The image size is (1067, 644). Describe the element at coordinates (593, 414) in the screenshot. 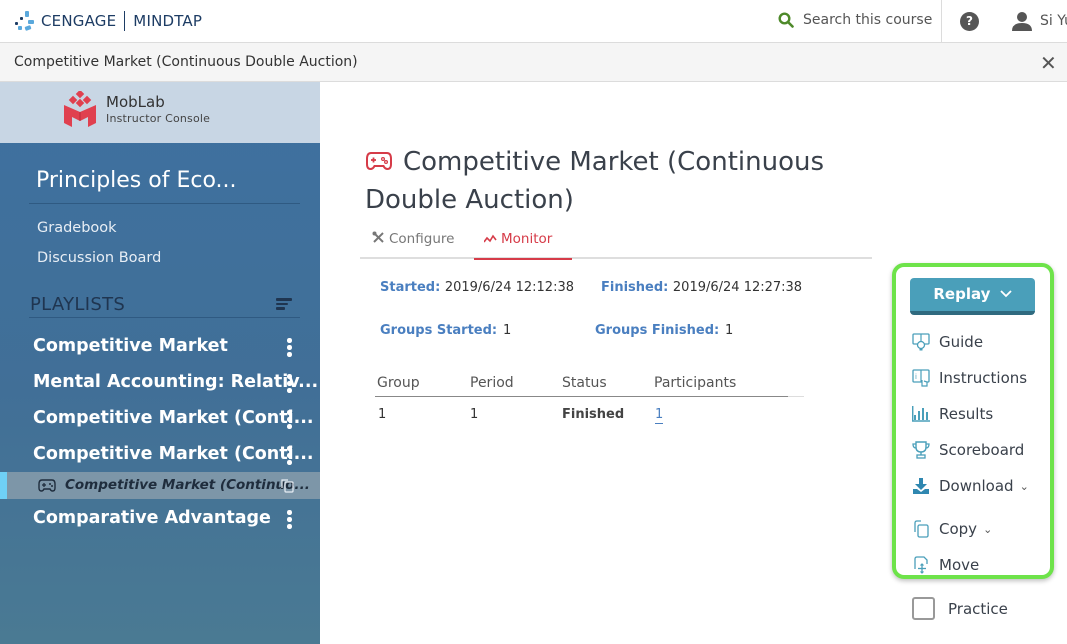

I see `cell-status: Finished` at that location.